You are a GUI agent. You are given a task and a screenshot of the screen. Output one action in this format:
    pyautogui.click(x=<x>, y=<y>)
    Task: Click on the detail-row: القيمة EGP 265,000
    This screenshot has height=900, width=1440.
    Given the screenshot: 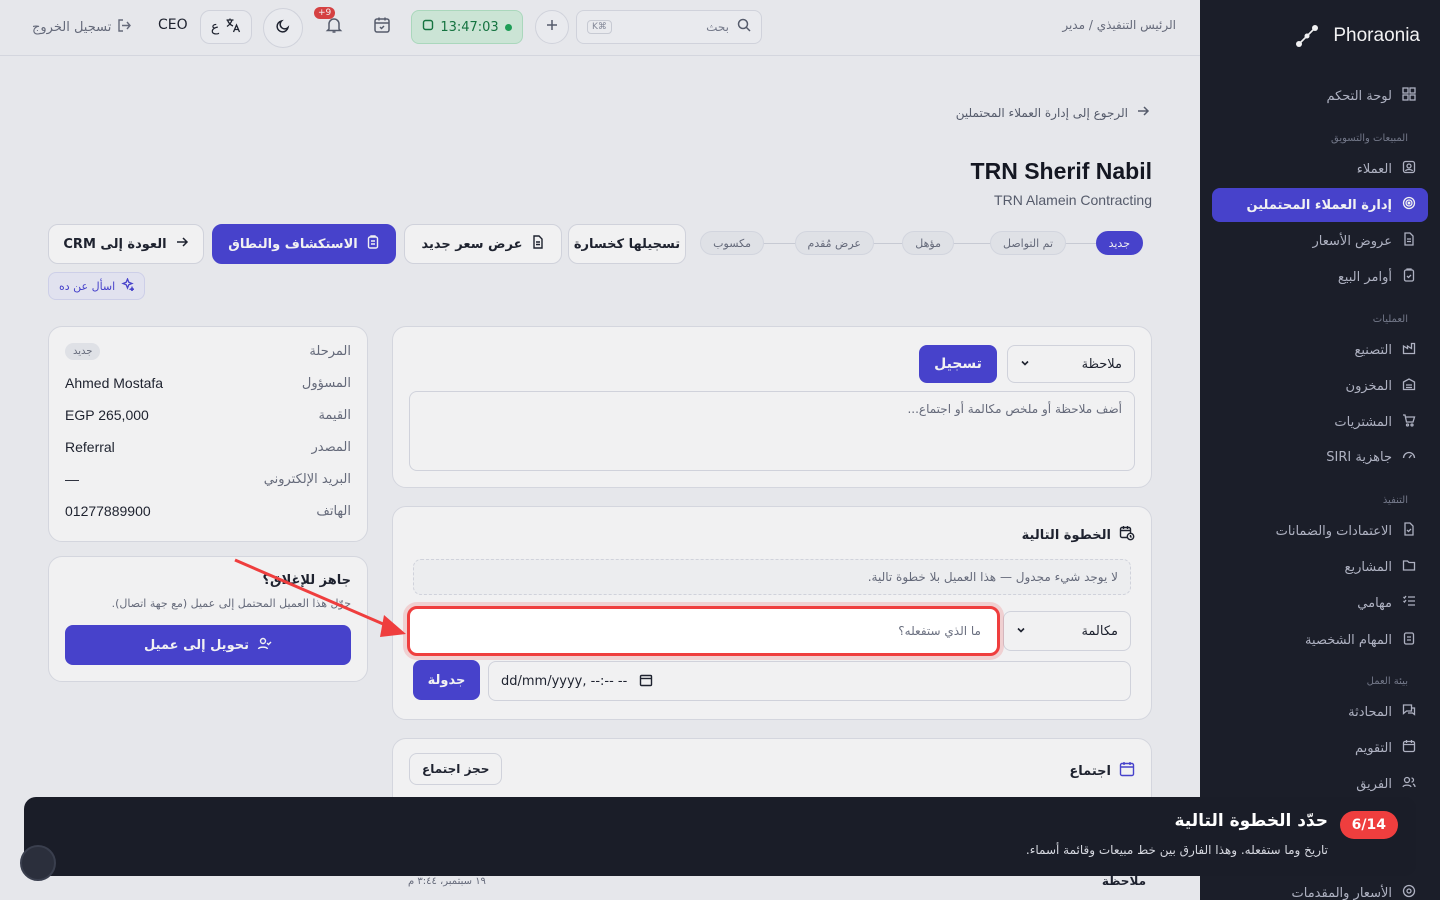 What is the action you would take?
    pyautogui.click(x=208, y=415)
    